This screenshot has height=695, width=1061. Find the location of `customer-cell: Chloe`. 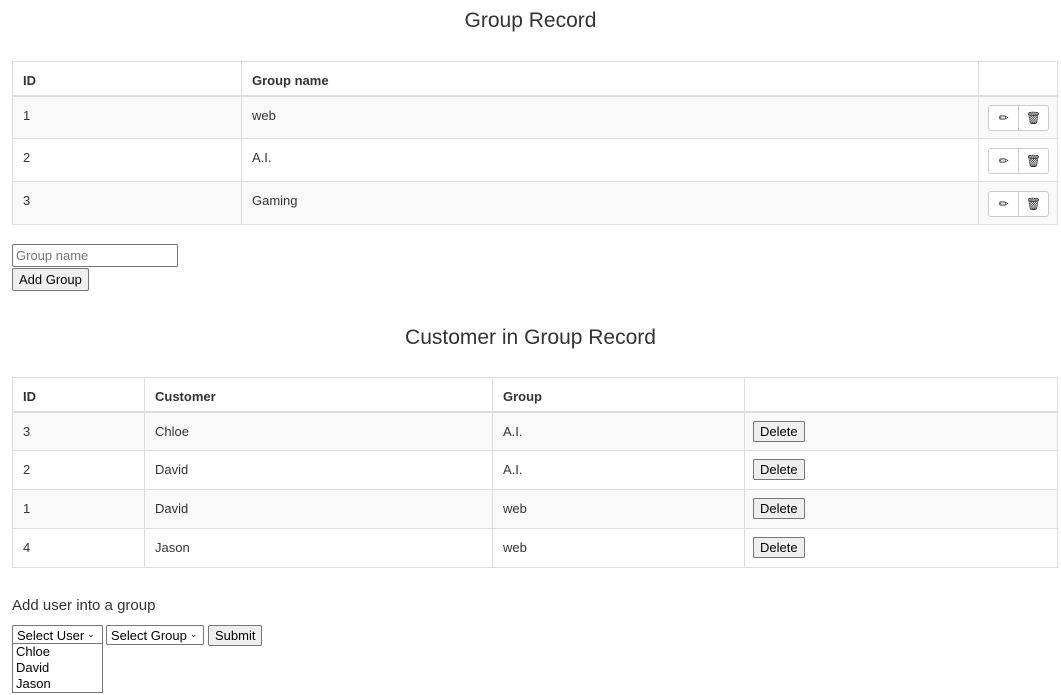

customer-cell: Chloe is located at coordinates (318, 431).